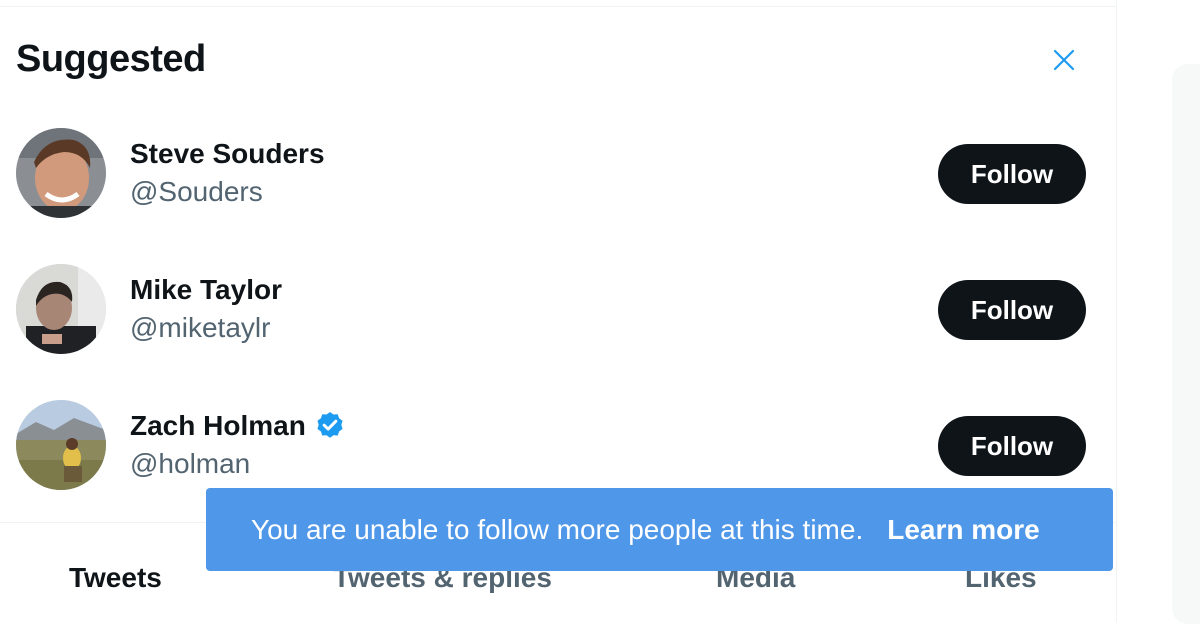  I want to click on verified-badge-icon, so click(330, 425).